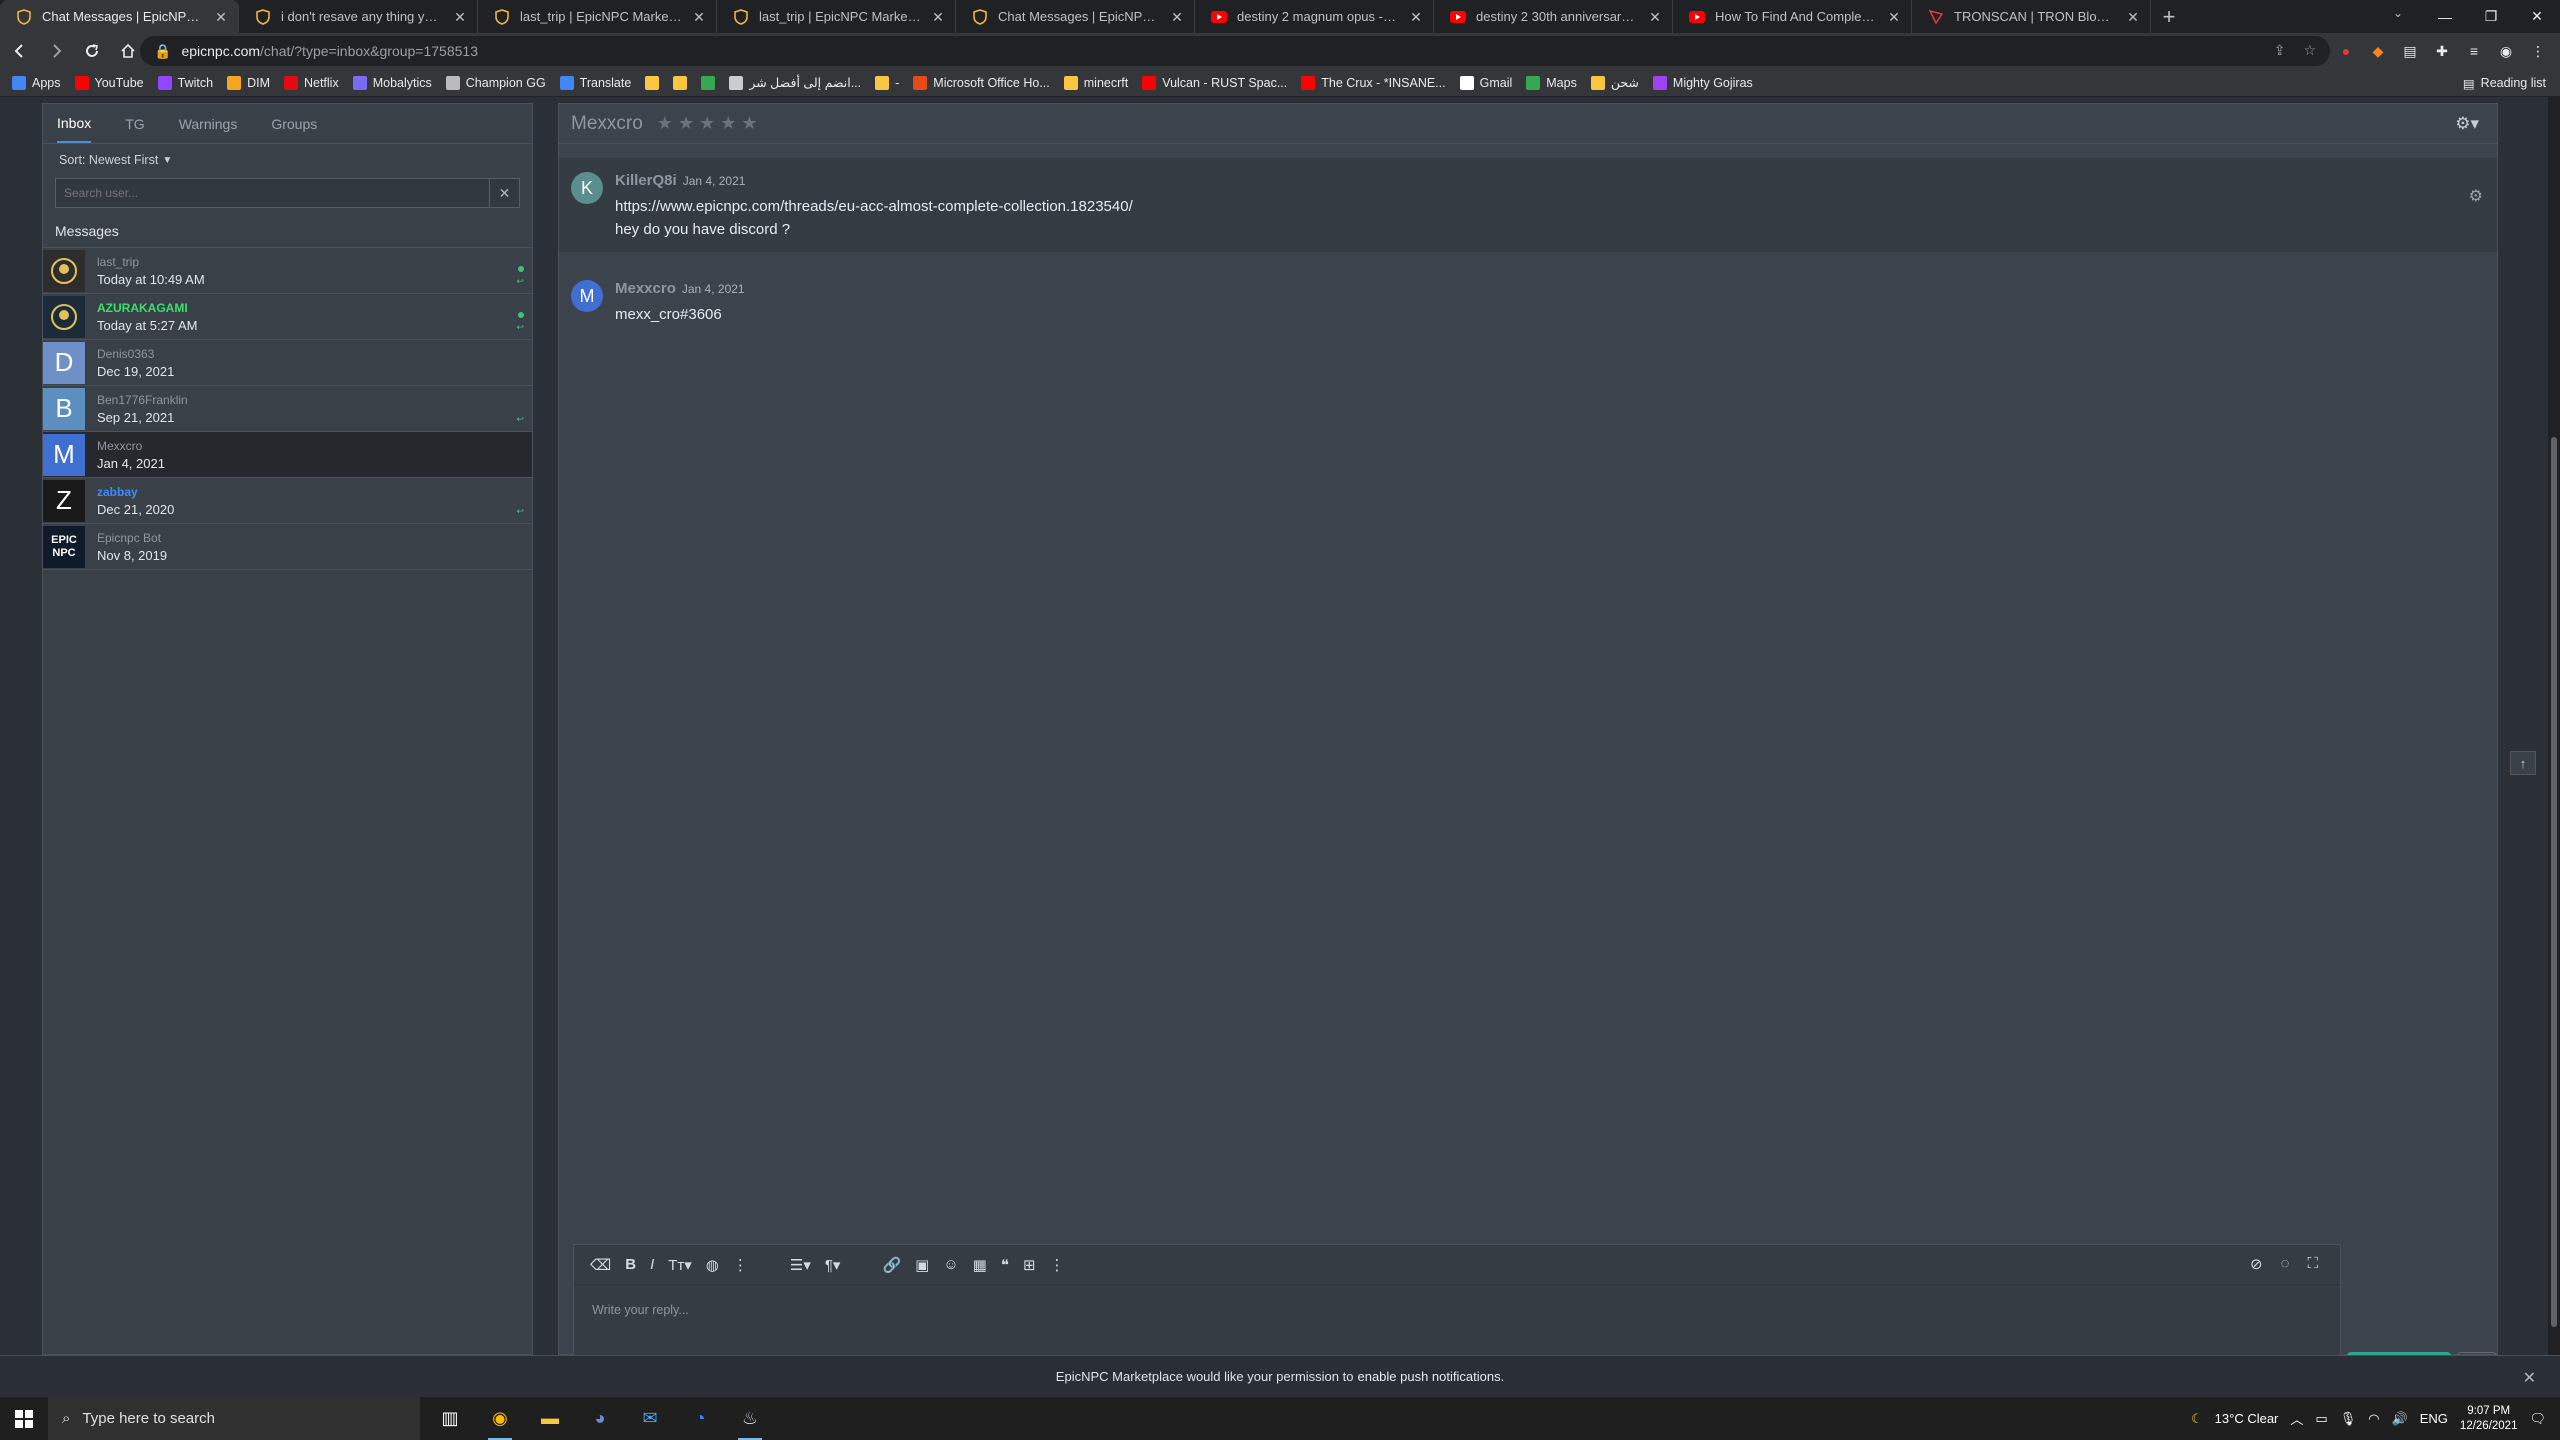 Image resolution: width=2560 pixels, height=1440 pixels. I want to click on bookmark-item: Gmail, so click(1485, 82).